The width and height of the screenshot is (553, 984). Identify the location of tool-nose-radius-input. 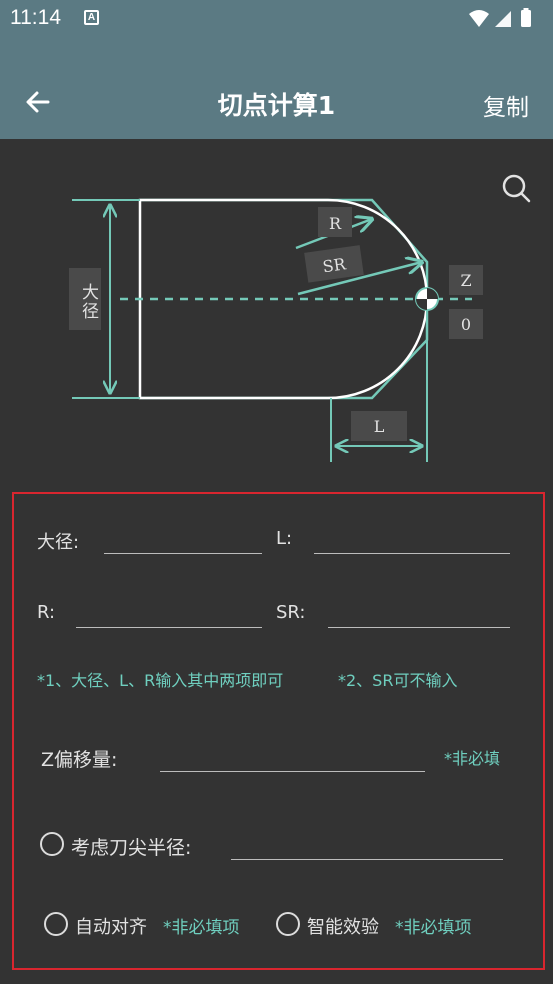
(367, 846).